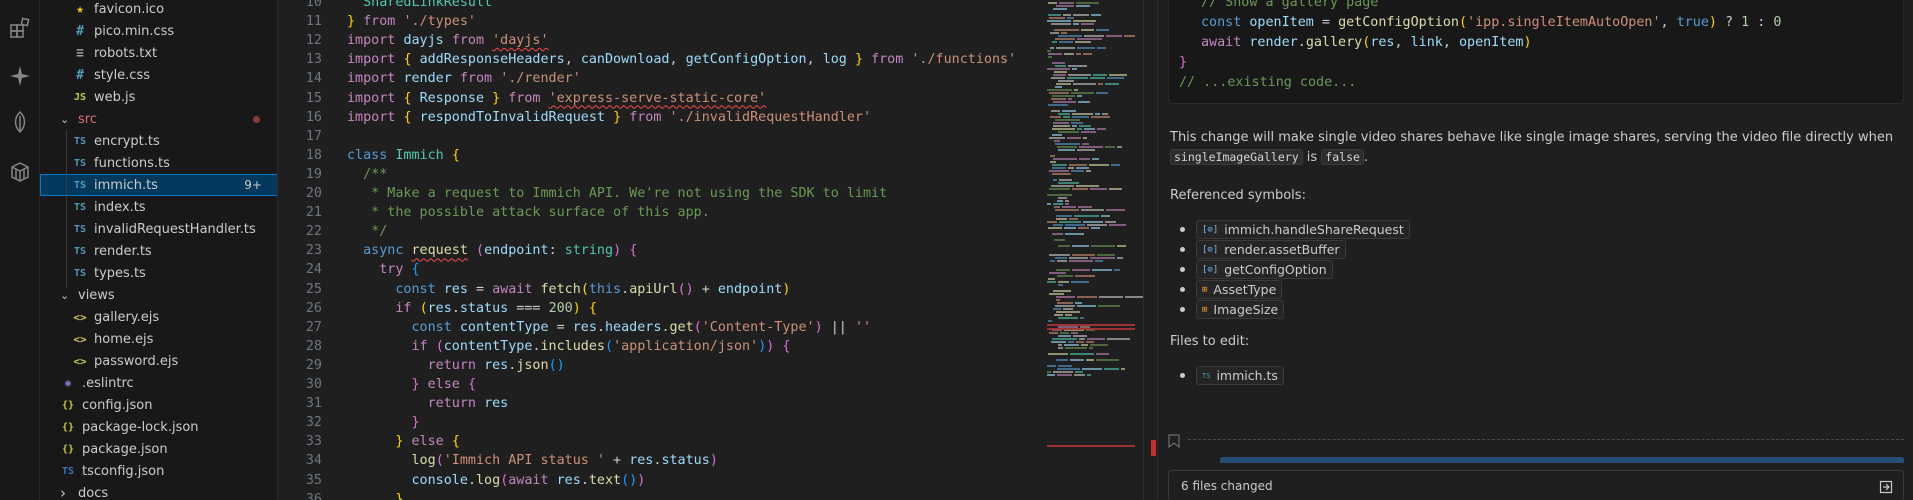  Describe the element at coordinates (660, 480) in the screenshot. I see `code-line: 35 console.log(await res.text())` at that location.